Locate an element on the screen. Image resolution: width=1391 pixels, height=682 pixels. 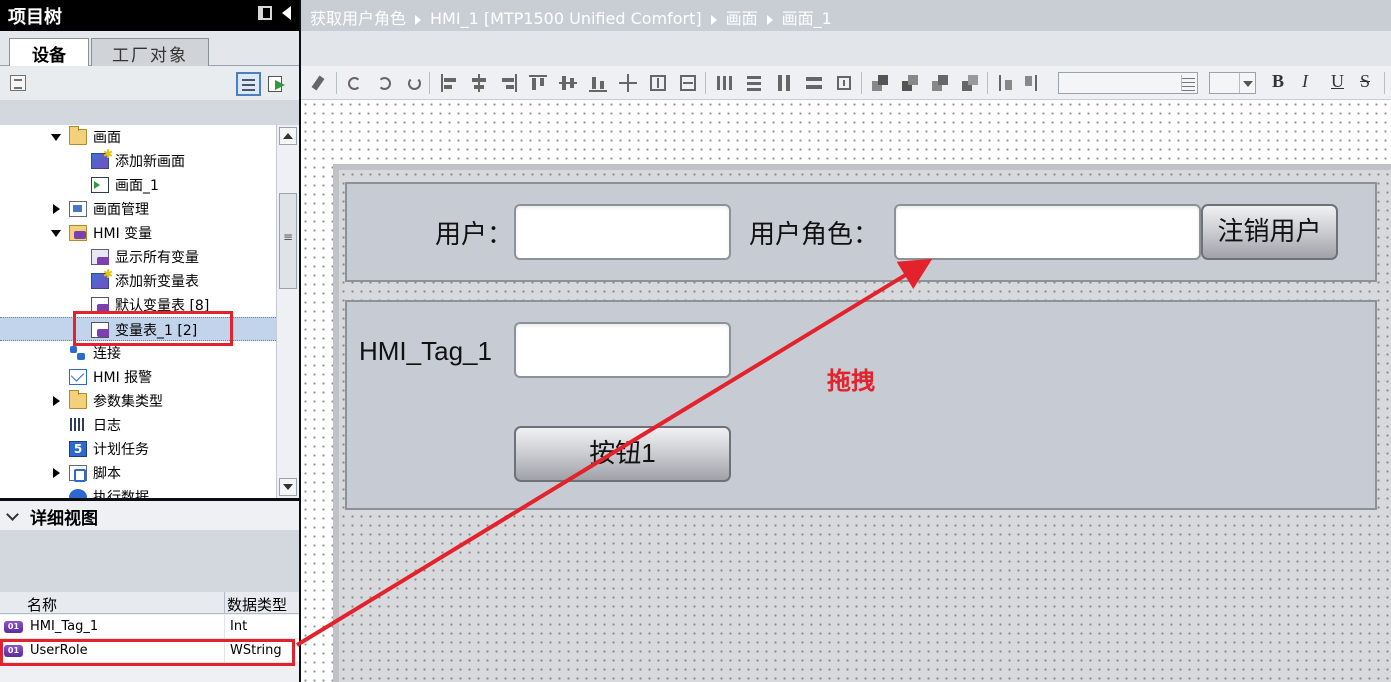
details-view-header: 详细视图 is located at coordinates (149, 514).